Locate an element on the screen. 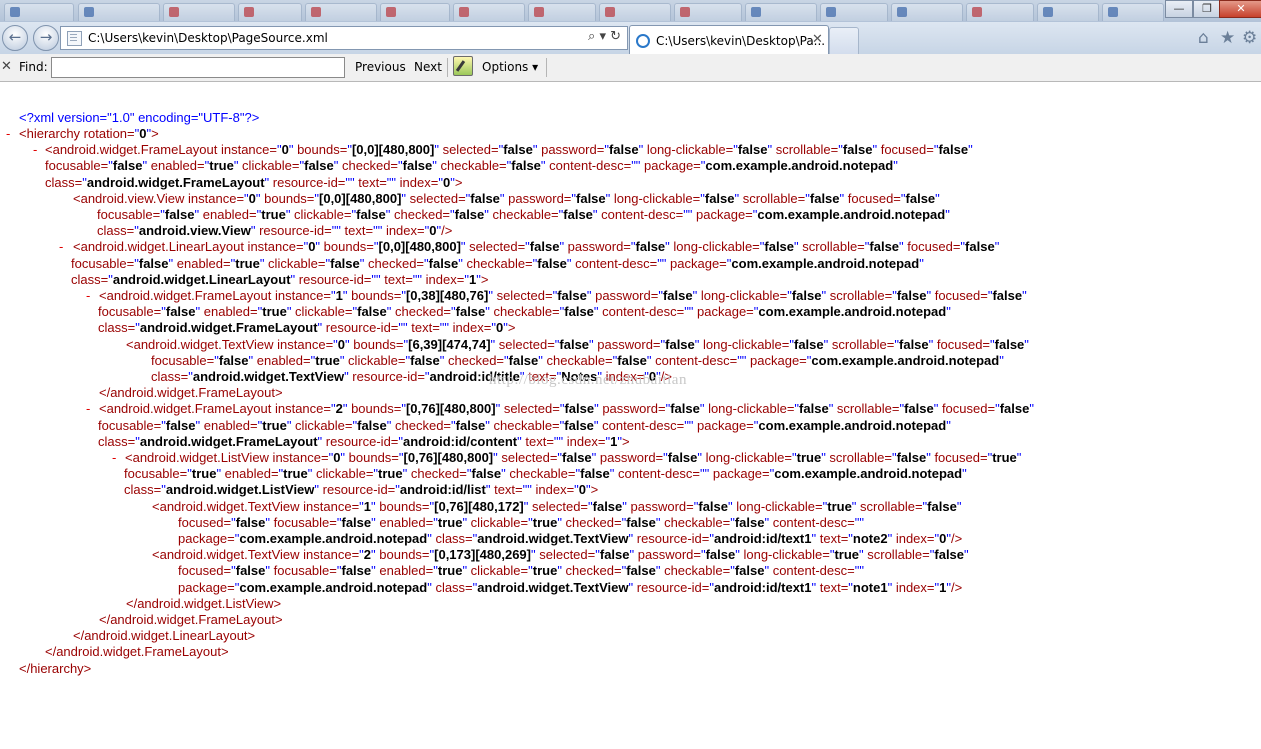  find-input is located at coordinates (198, 67).